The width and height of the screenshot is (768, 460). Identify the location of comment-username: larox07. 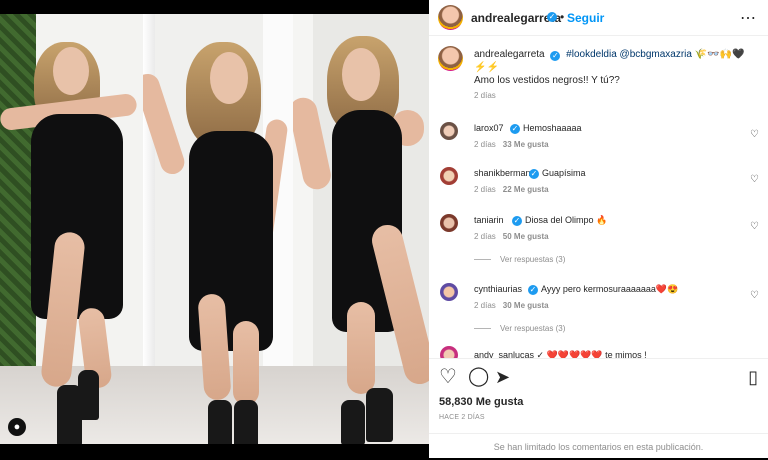
(489, 128).